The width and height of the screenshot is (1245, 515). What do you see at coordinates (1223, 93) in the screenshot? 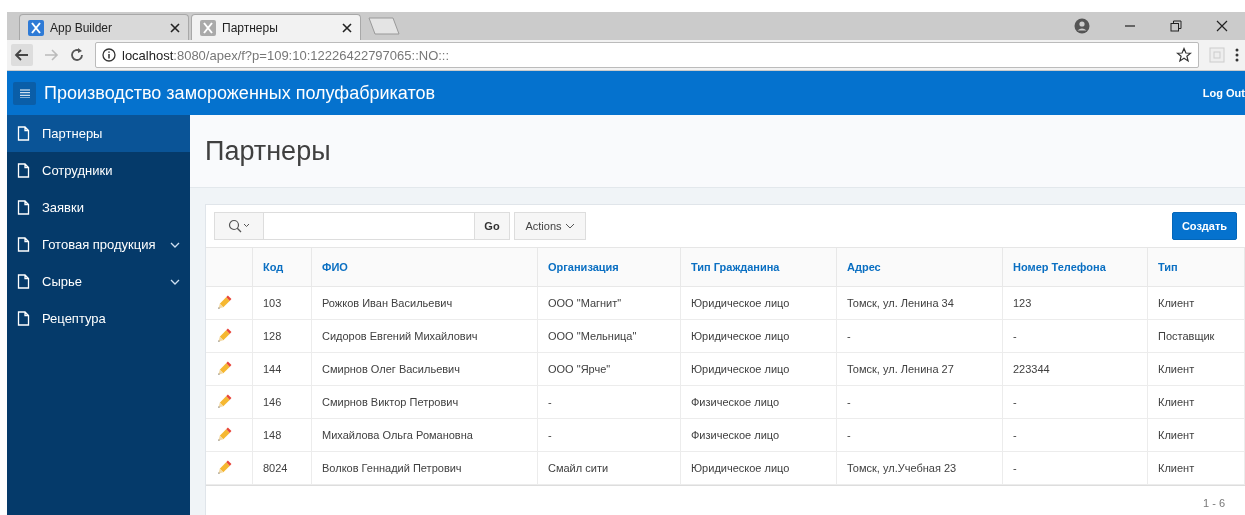
I see `logout-link: Log Out` at bounding box center [1223, 93].